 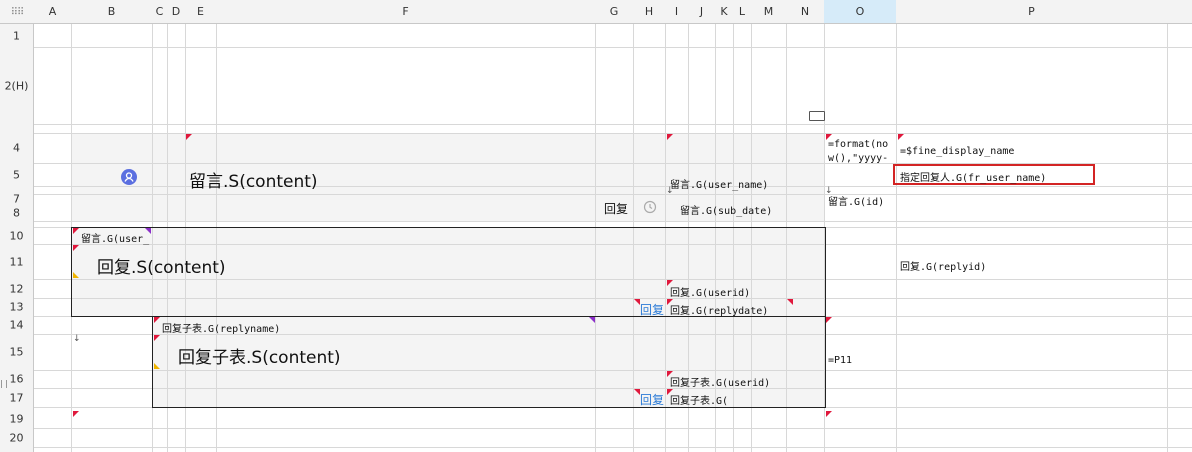 What do you see at coordinates (52, 12) in the screenshot?
I see `column-header-a: A` at bounding box center [52, 12].